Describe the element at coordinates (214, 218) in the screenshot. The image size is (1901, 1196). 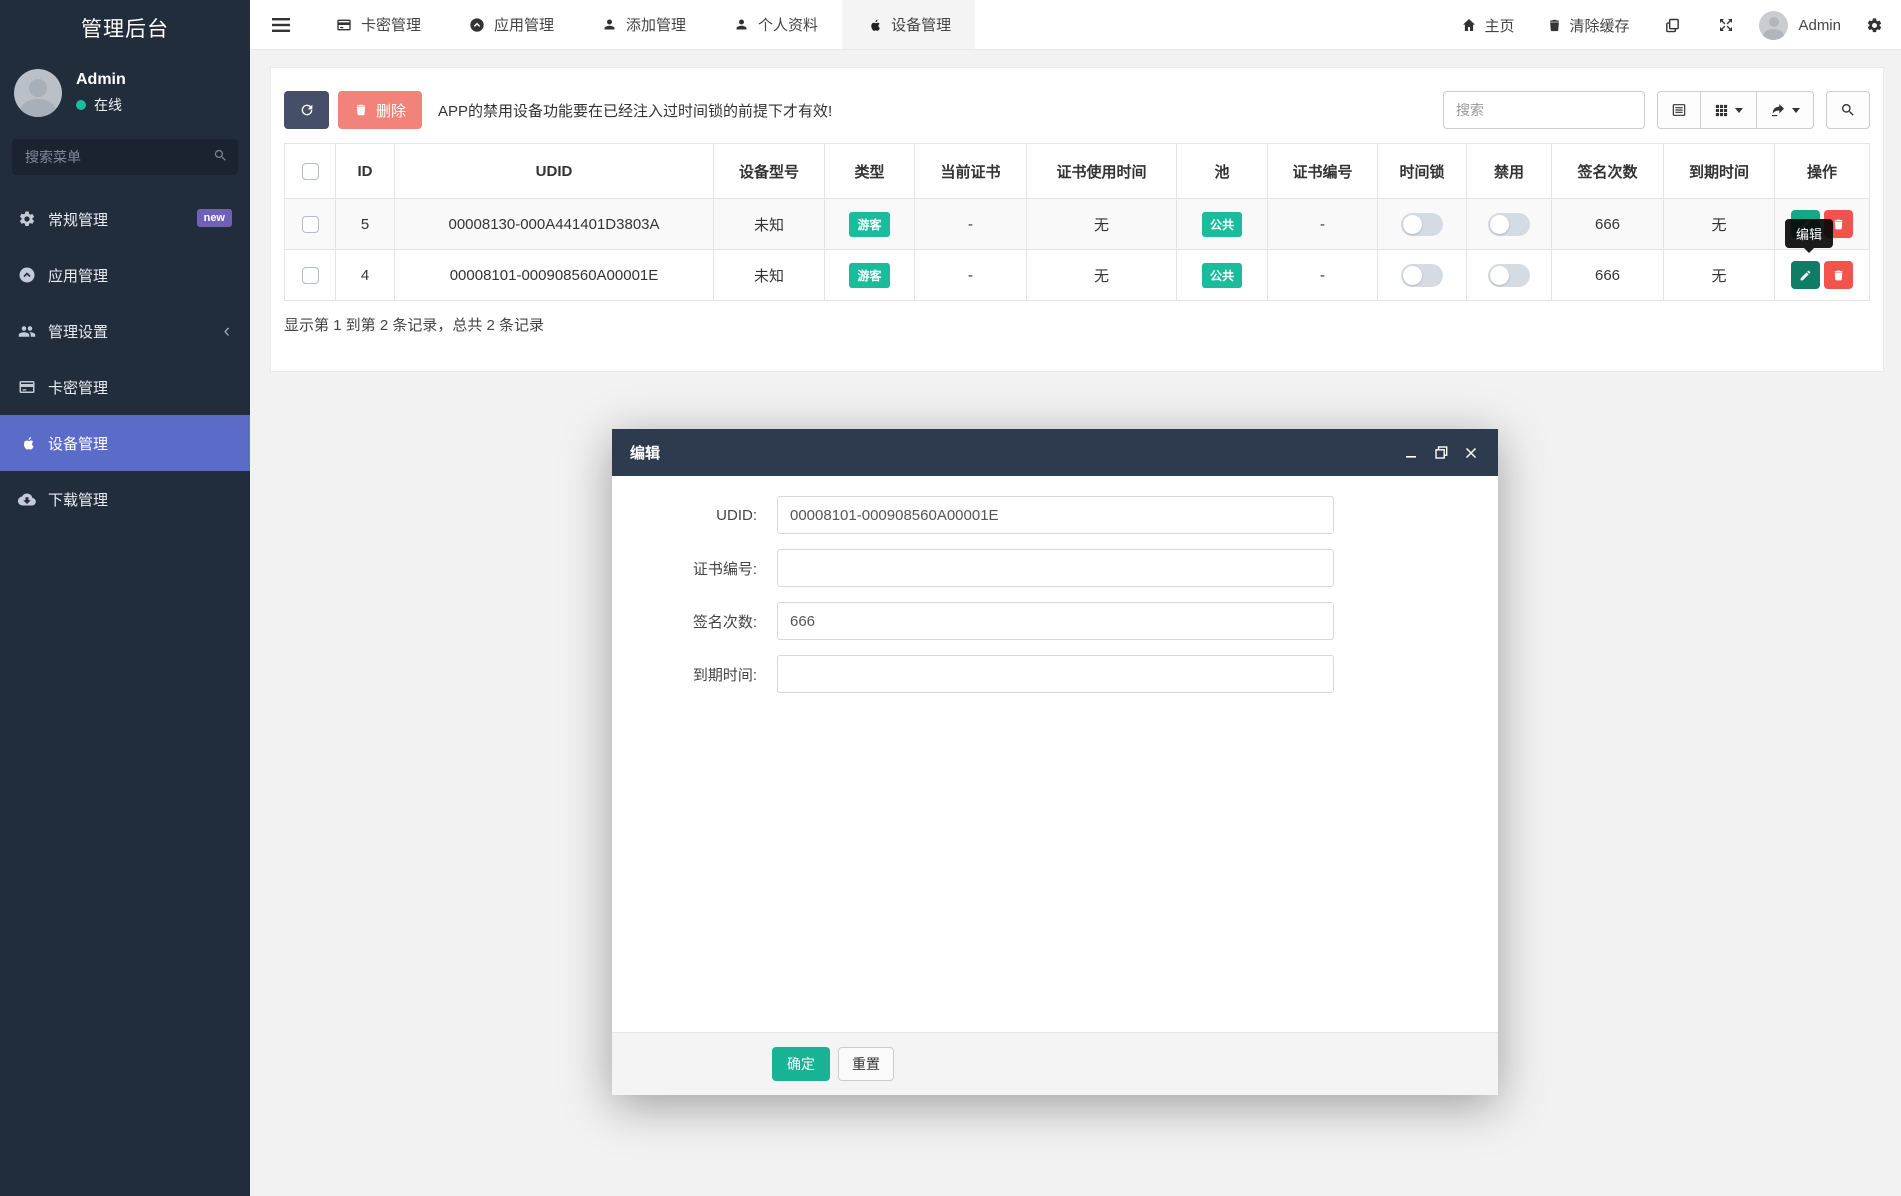
I see `new-badge: new` at that location.